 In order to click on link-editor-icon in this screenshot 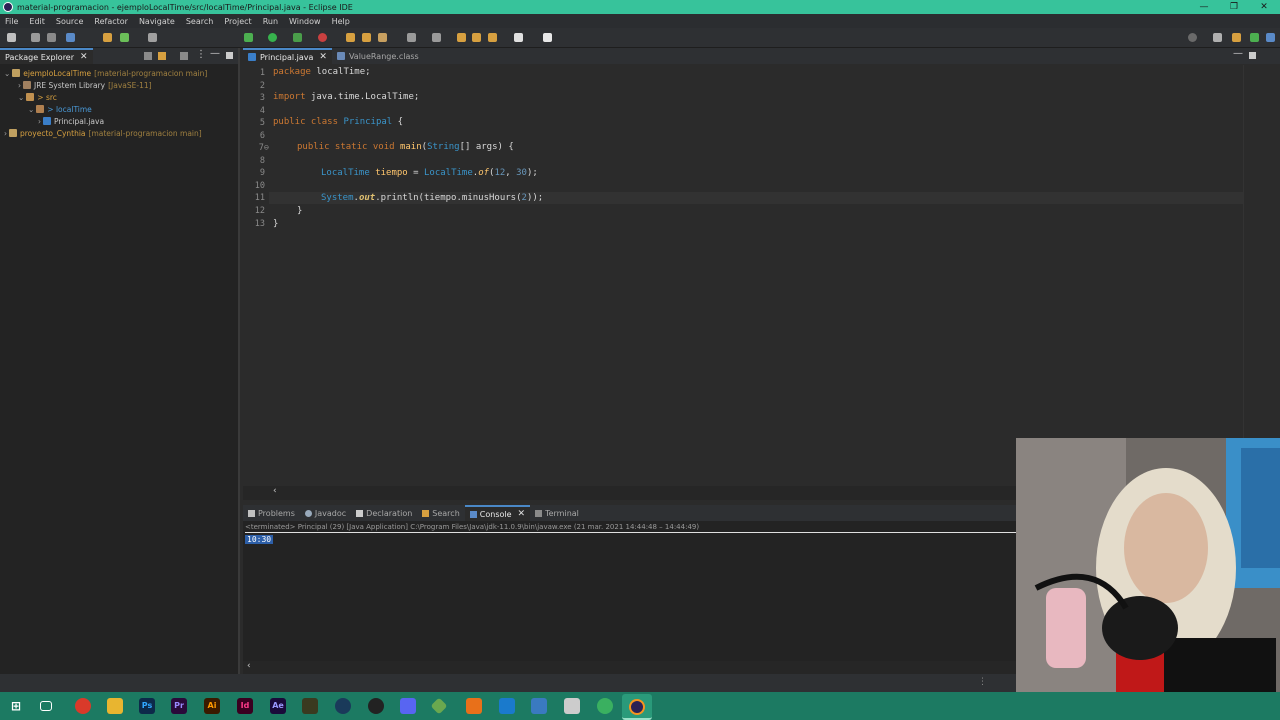, I will do `click(162, 56)`.